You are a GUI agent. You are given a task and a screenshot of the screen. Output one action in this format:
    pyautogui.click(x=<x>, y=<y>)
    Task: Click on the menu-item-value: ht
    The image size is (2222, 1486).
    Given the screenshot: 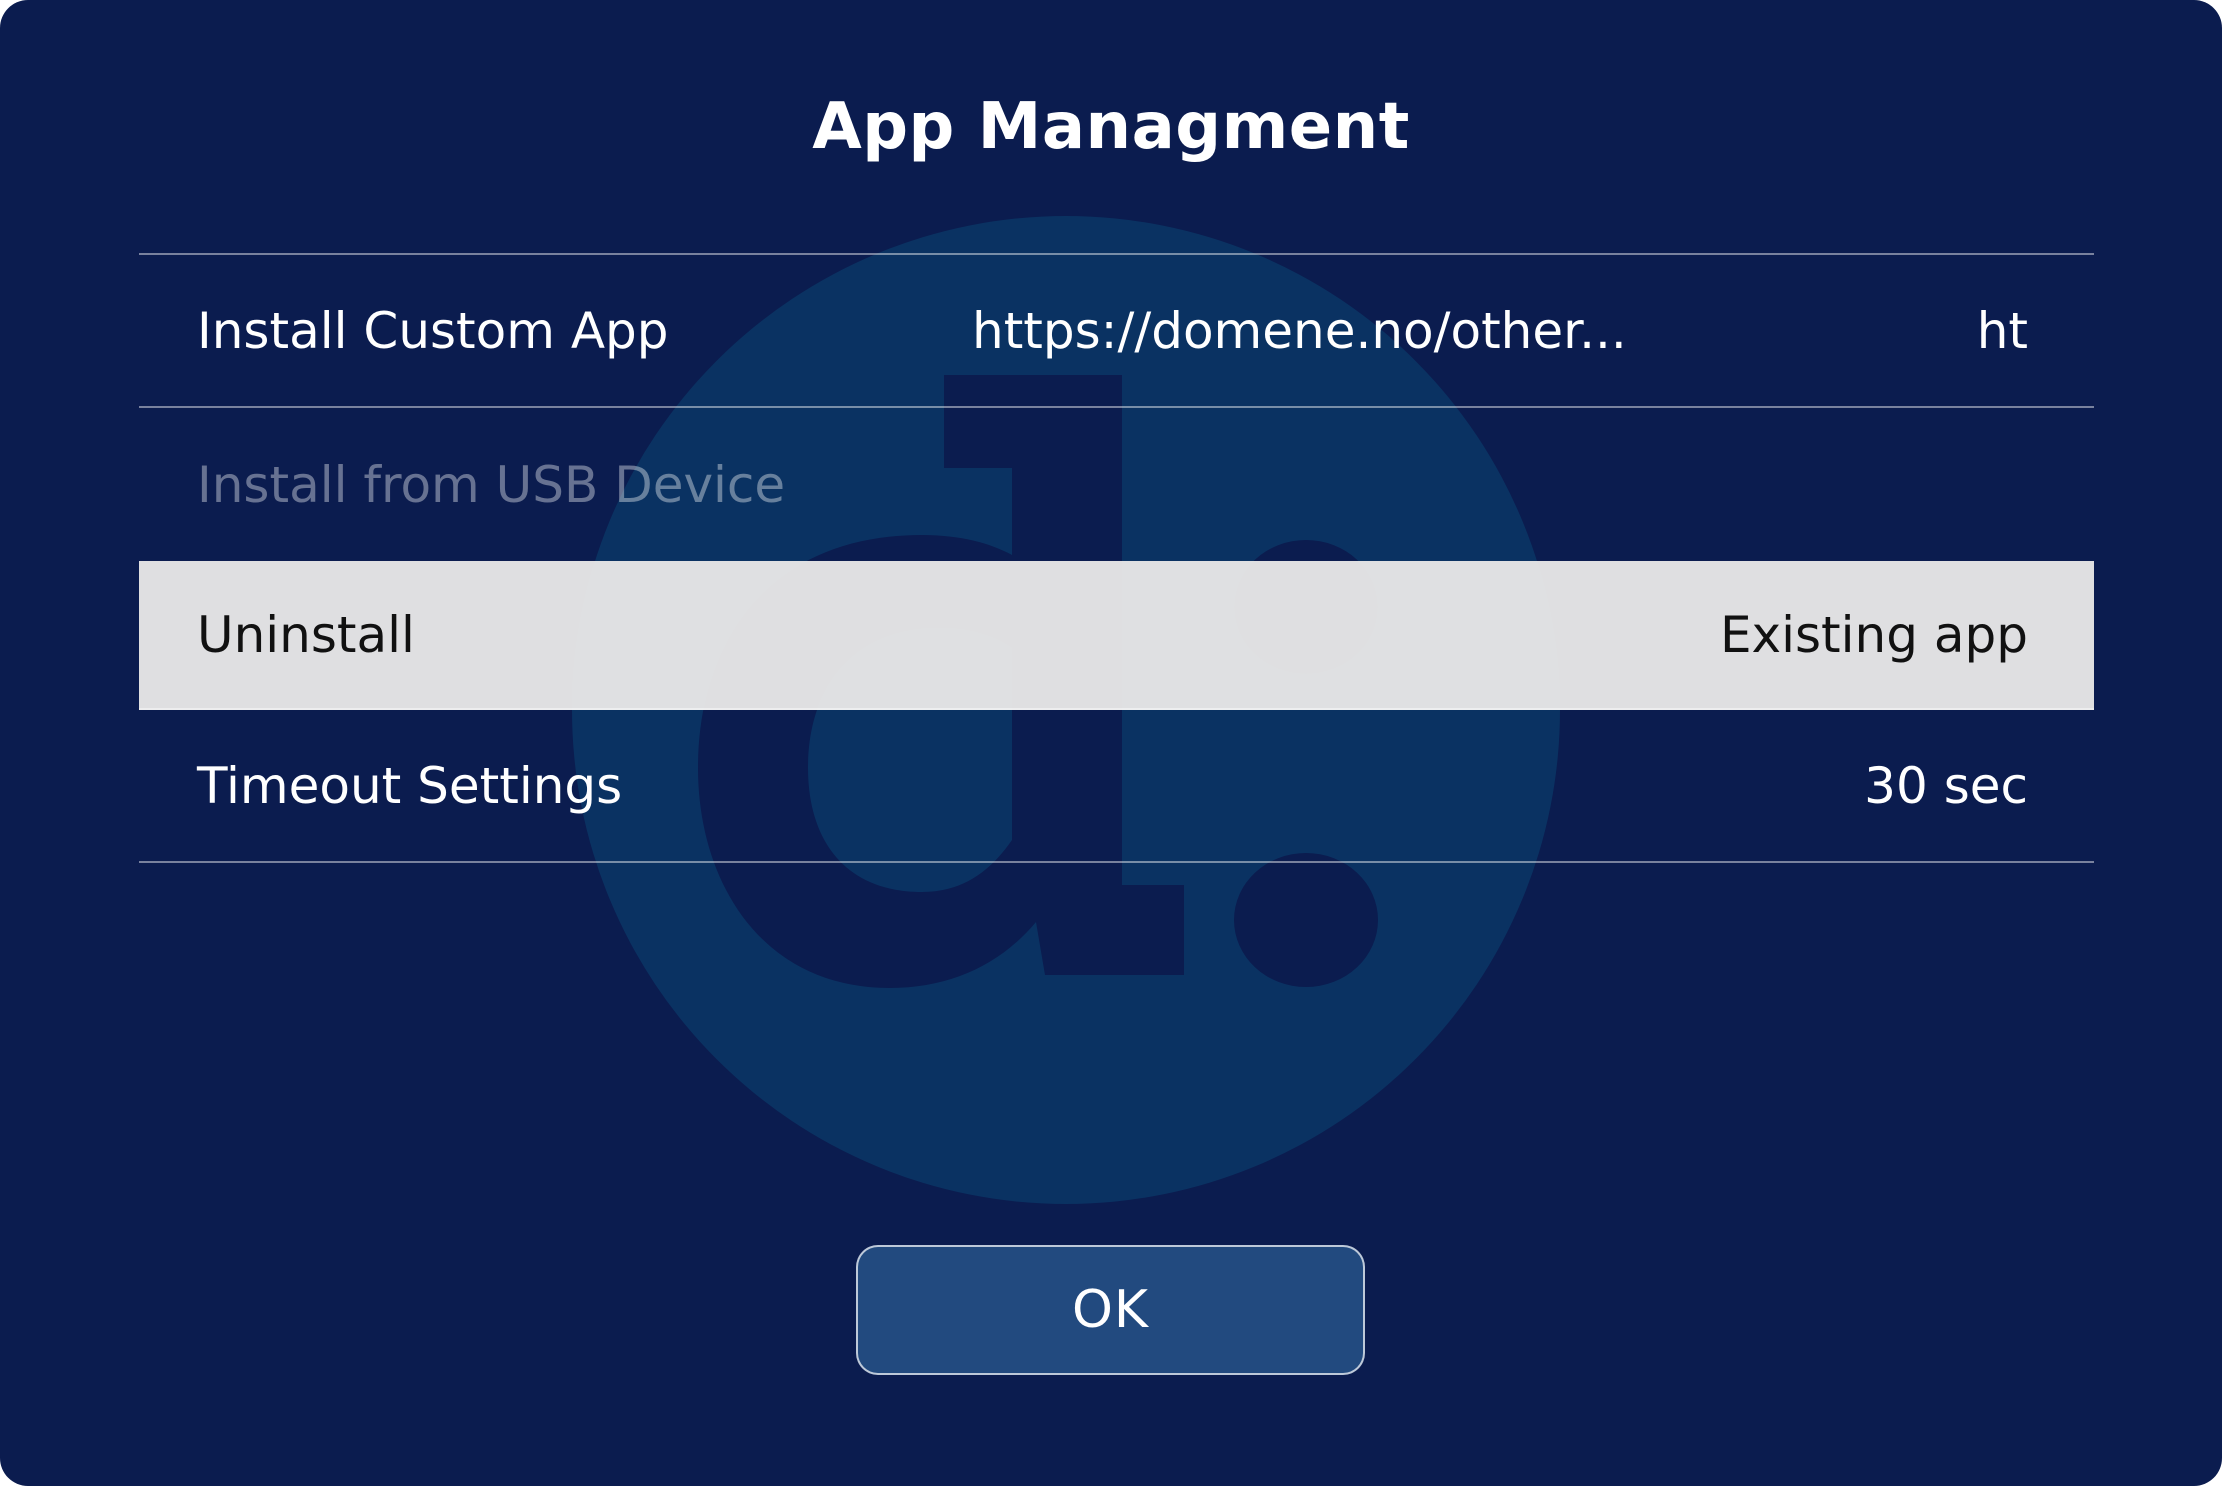 What is the action you would take?
    pyautogui.click(x=2002, y=330)
    